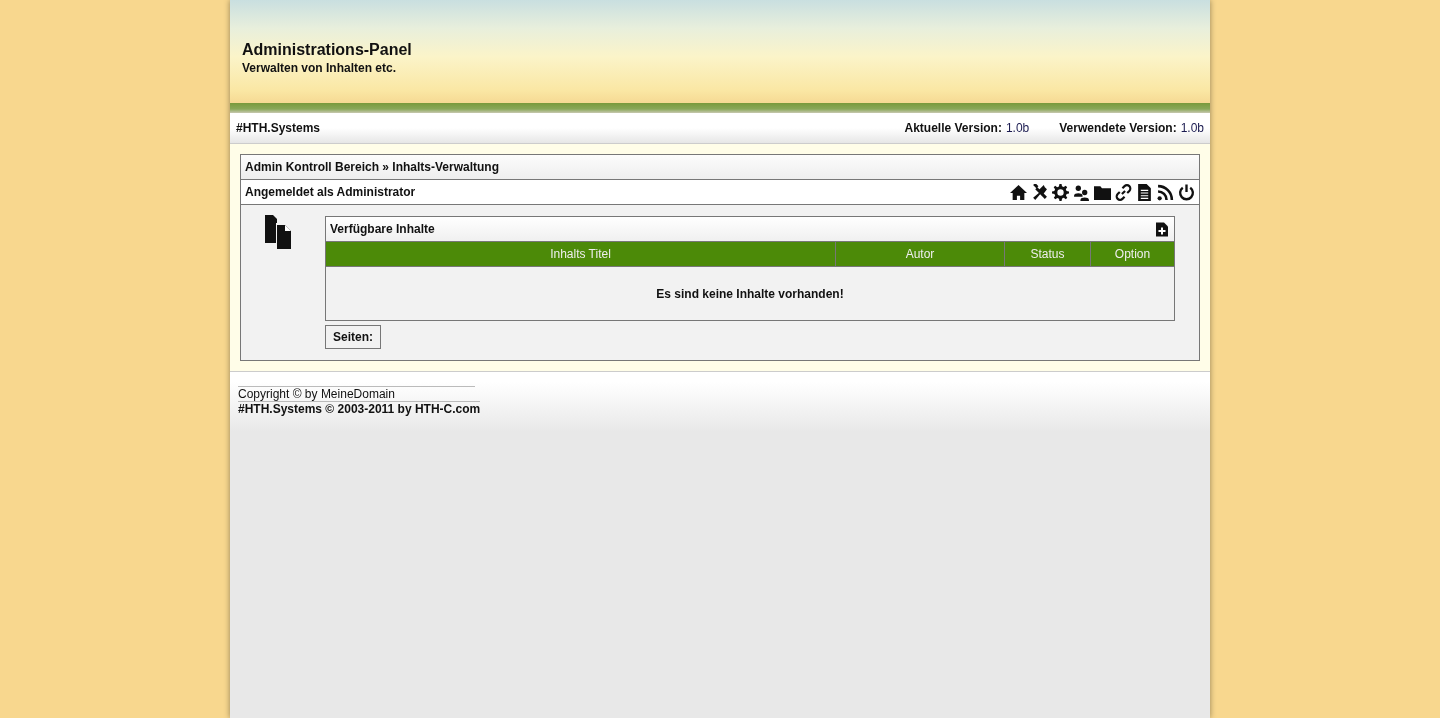 The width and height of the screenshot is (1440, 718). I want to click on rss-icon, so click(1165, 192).